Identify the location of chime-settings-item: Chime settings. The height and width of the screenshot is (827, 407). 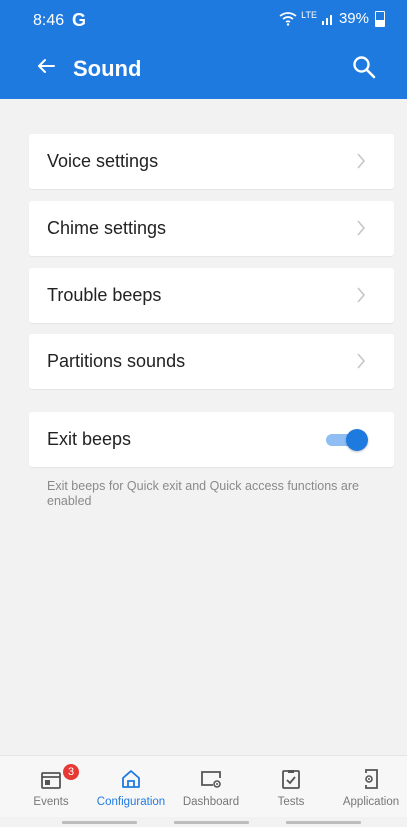
(211, 228).